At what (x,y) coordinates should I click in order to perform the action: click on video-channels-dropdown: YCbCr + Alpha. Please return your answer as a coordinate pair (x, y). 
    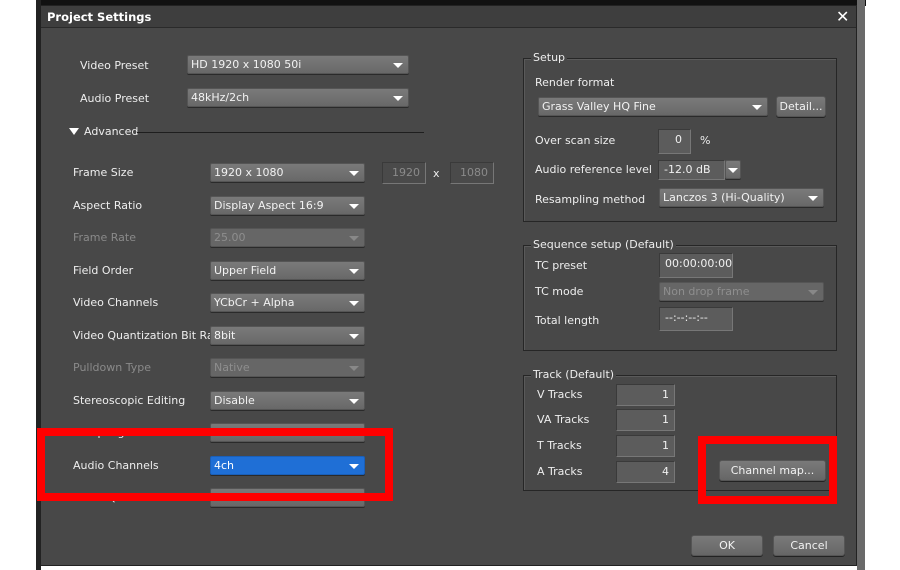
    Looking at the image, I should click on (287, 302).